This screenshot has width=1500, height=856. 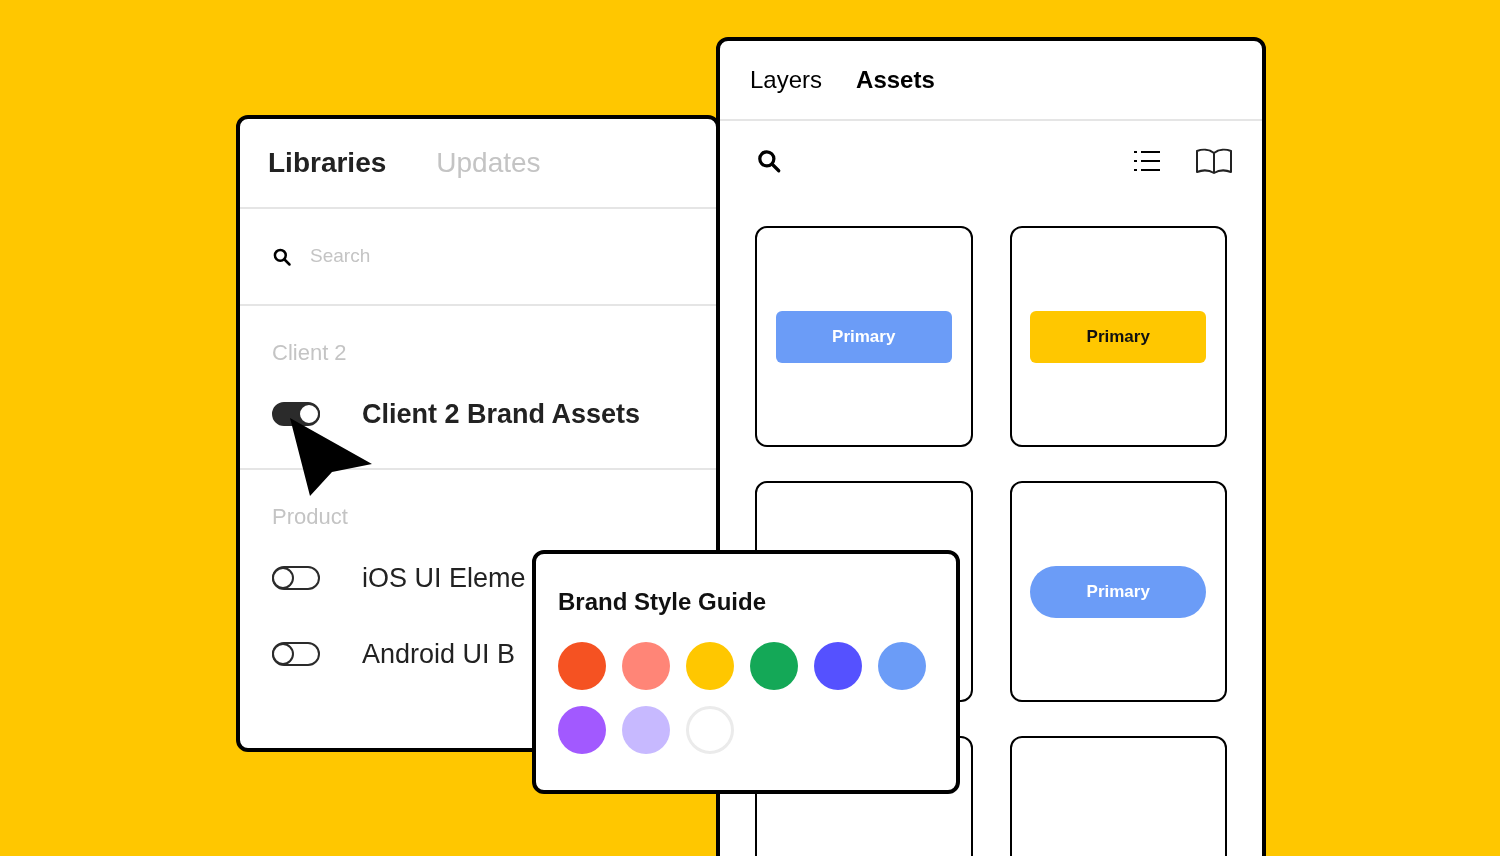 What do you see at coordinates (663, 602) in the screenshot?
I see `style-guide-title: Brand Style Guide` at bounding box center [663, 602].